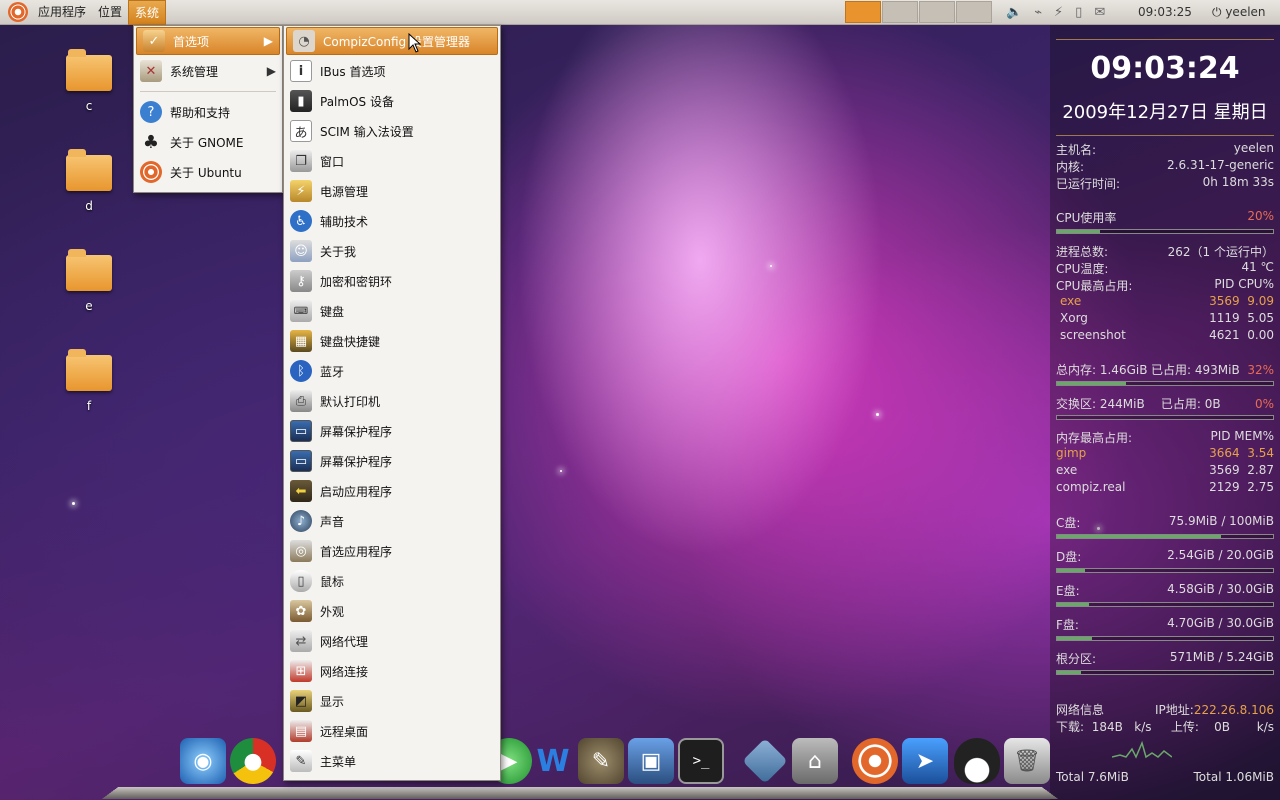 This screenshot has width=1280, height=800. Describe the element at coordinates (1220, 589) in the screenshot. I see `disk-value: 4.58GiB / 30.0GiB` at that location.